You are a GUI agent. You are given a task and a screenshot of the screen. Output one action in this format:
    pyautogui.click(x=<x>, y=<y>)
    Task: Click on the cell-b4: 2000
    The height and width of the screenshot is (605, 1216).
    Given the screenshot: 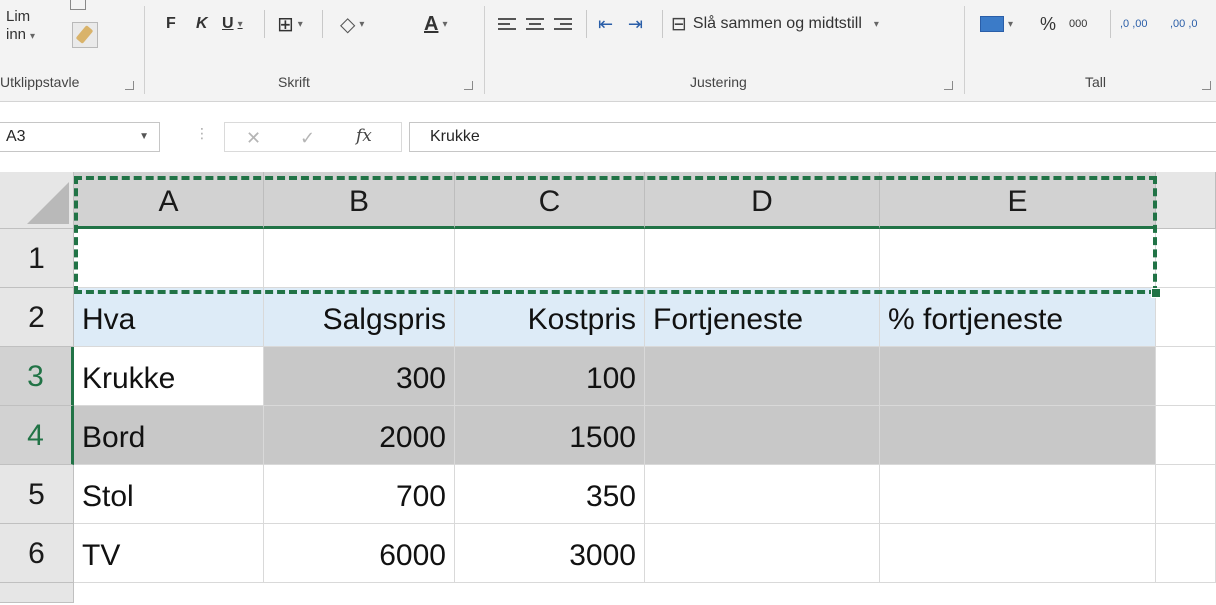 What is the action you would take?
    pyautogui.click(x=359, y=435)
    